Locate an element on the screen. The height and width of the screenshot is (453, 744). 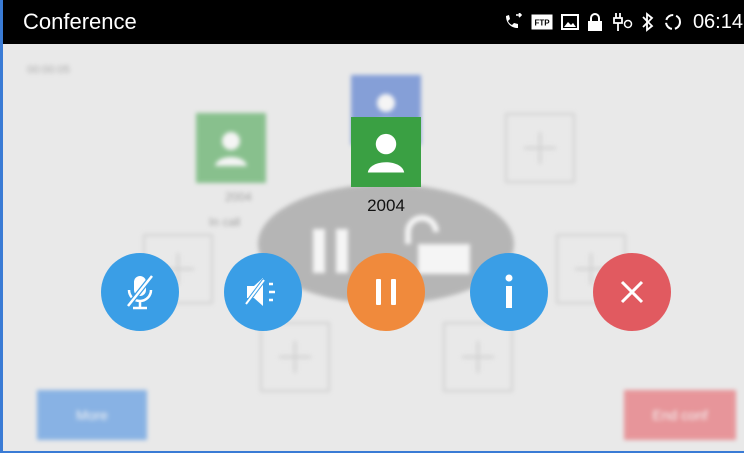
image-icon is located at coordinates (569, 22).